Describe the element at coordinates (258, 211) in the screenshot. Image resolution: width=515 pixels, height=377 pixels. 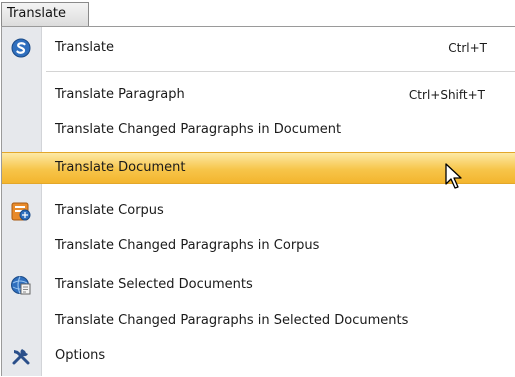
I see `menu-item-translate-corpus: Translate Corpus` at that location.